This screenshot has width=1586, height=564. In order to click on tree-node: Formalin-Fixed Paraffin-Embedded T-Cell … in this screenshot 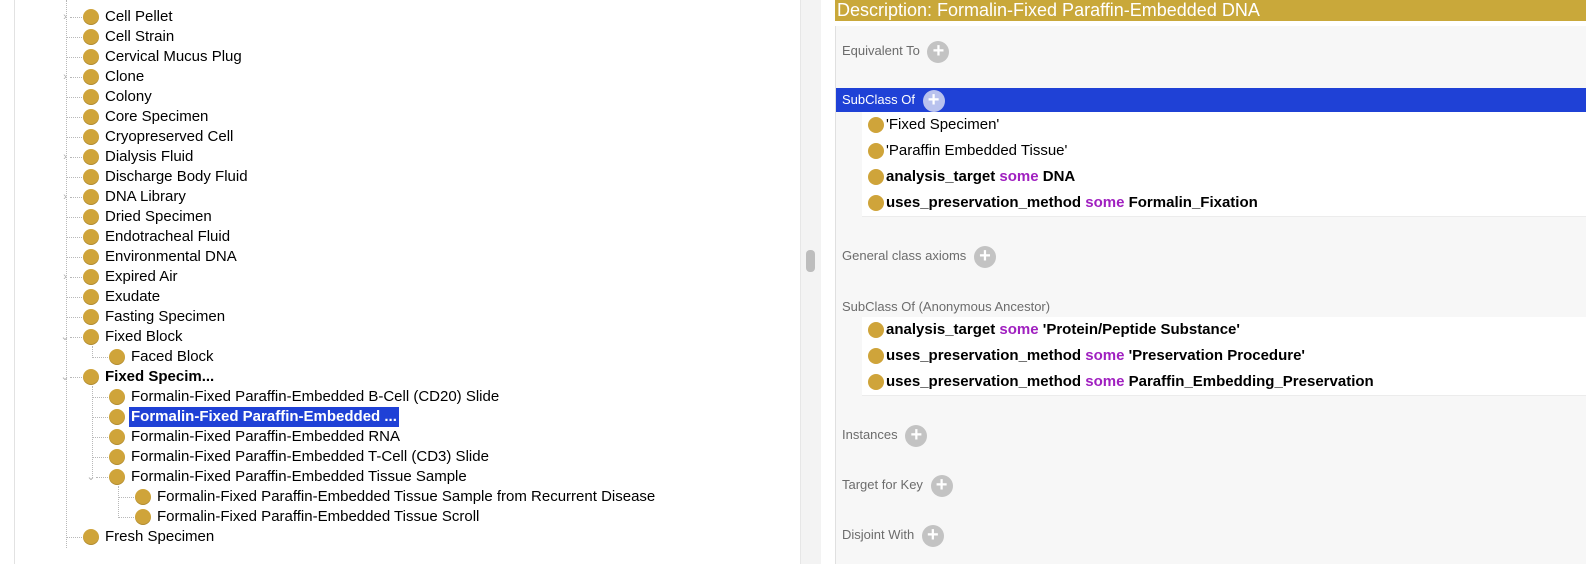, I will do `click(400, 457)`.